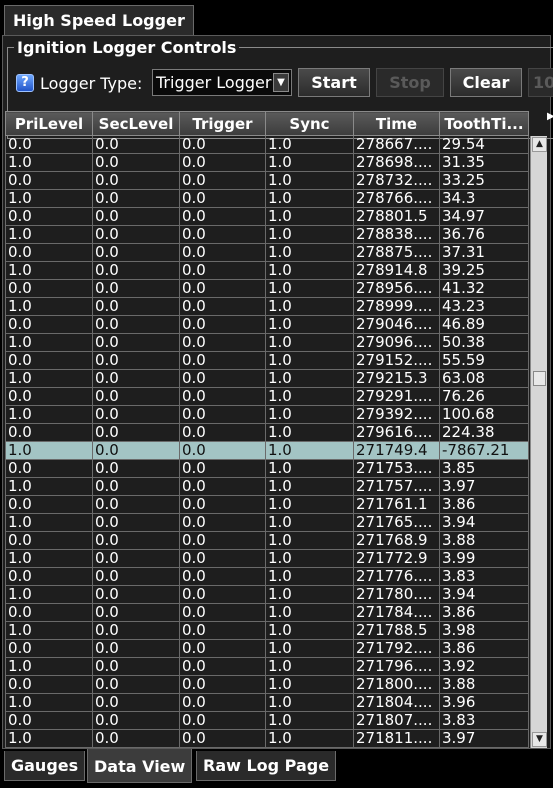 This screenshot has width=553, height=788. I want to click on table-row: 0.0 0.0 0.0 1.0 278732.... 33.25, so click(267, 180).